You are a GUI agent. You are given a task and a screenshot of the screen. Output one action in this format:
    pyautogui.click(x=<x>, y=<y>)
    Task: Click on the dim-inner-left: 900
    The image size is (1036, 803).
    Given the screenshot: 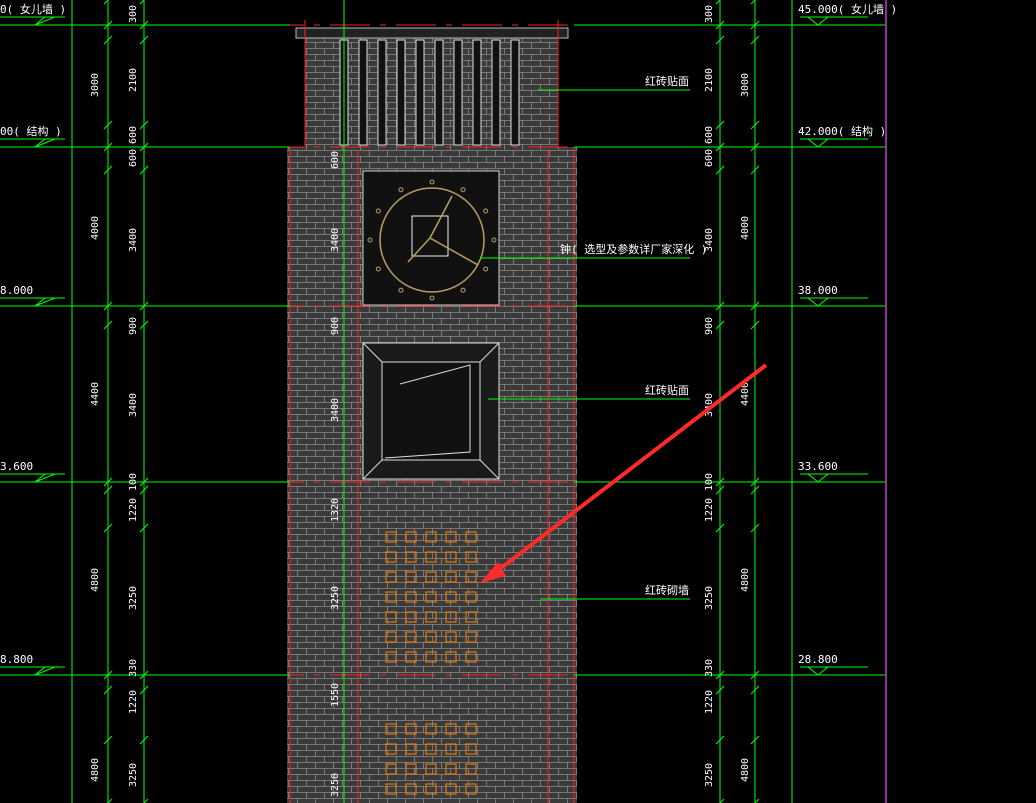 What is the action you would take?
    pyautogui.click(x=133, y=326)
    